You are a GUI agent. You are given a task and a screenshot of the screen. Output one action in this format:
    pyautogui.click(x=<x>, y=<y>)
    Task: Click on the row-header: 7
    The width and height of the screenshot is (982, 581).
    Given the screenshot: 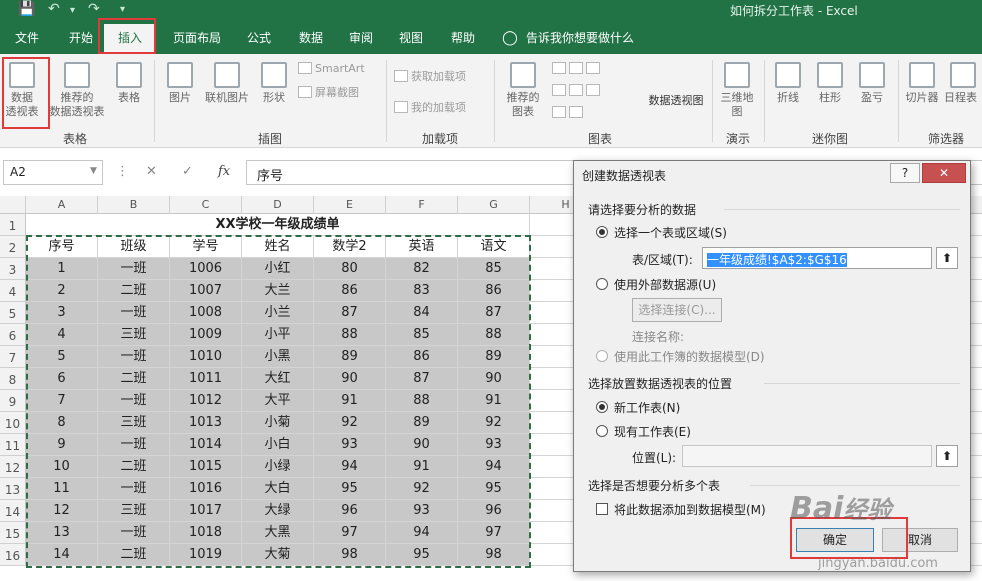 What is the action you would take?
    pyautogui.click(x=13, y=357)
    